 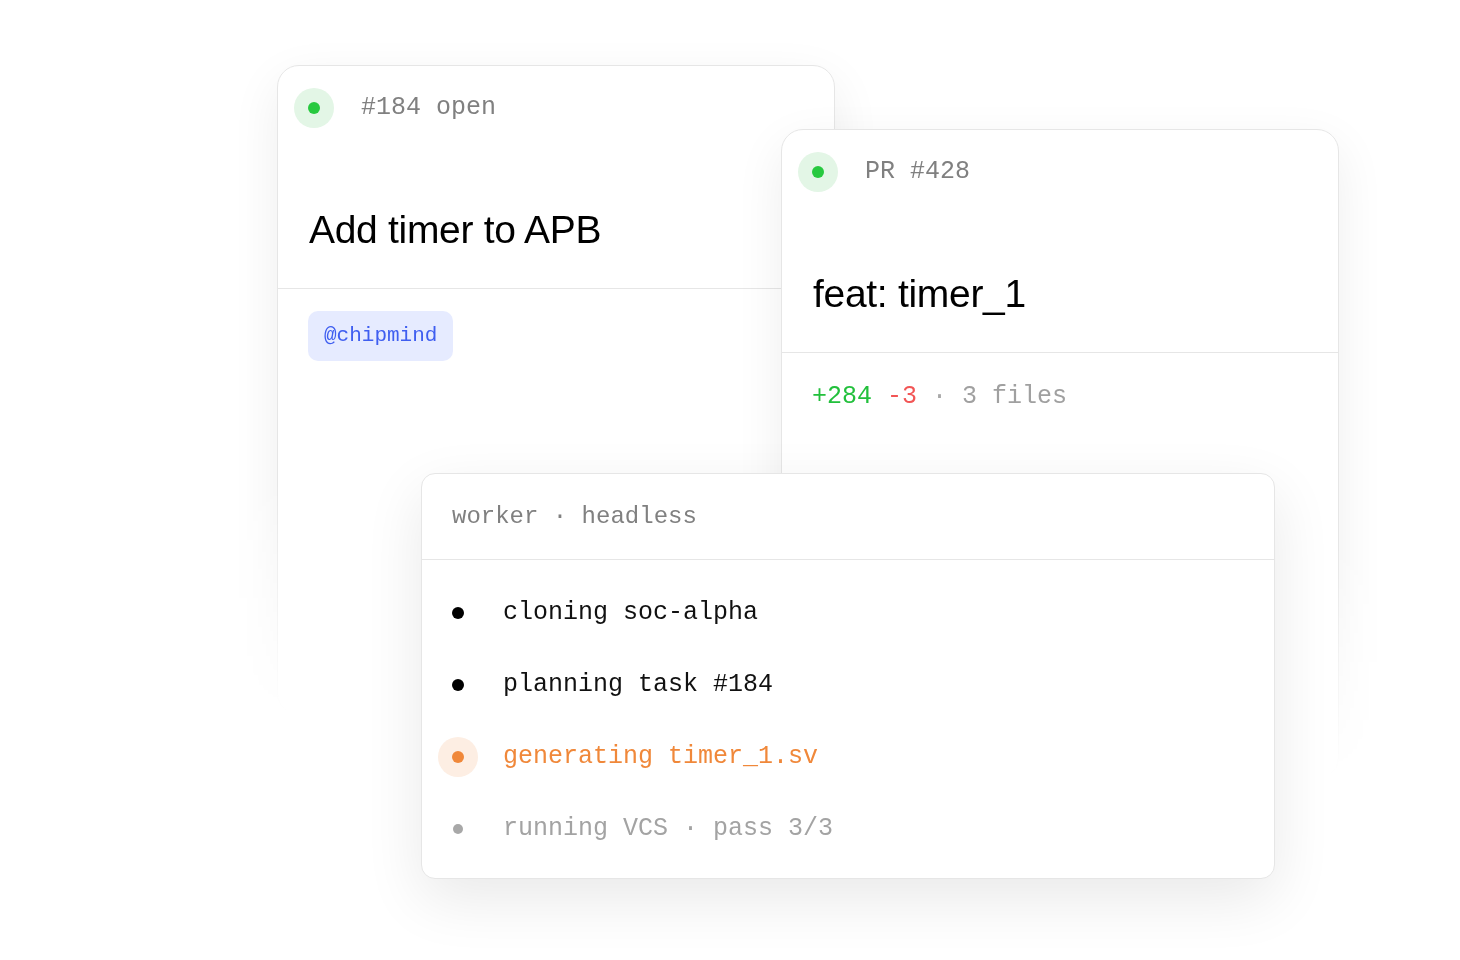 What do you see at coordinates (668, 829) in the screenshot?
I see `step-text: running VCS · pass 3/3` at bounding box center [668, 829].